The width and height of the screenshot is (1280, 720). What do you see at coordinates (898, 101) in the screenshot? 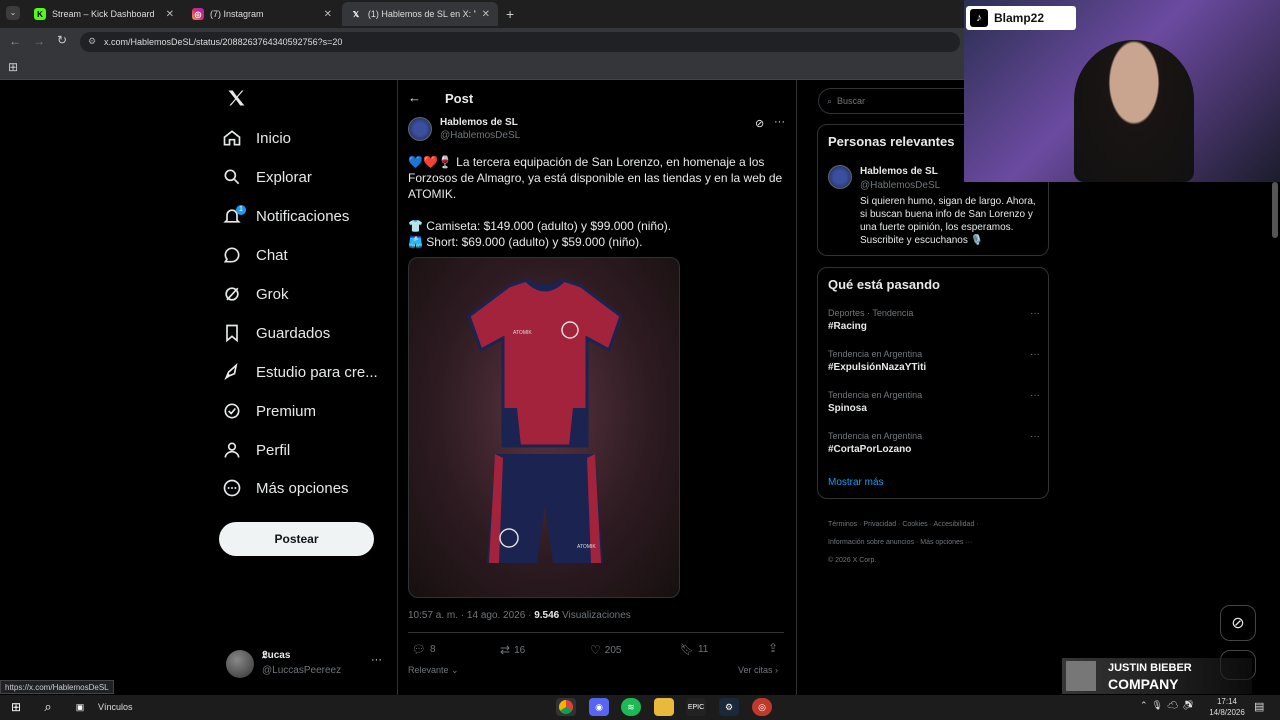
I see `search-input: ⌕ Buscar` at bounding box center [898, 101].